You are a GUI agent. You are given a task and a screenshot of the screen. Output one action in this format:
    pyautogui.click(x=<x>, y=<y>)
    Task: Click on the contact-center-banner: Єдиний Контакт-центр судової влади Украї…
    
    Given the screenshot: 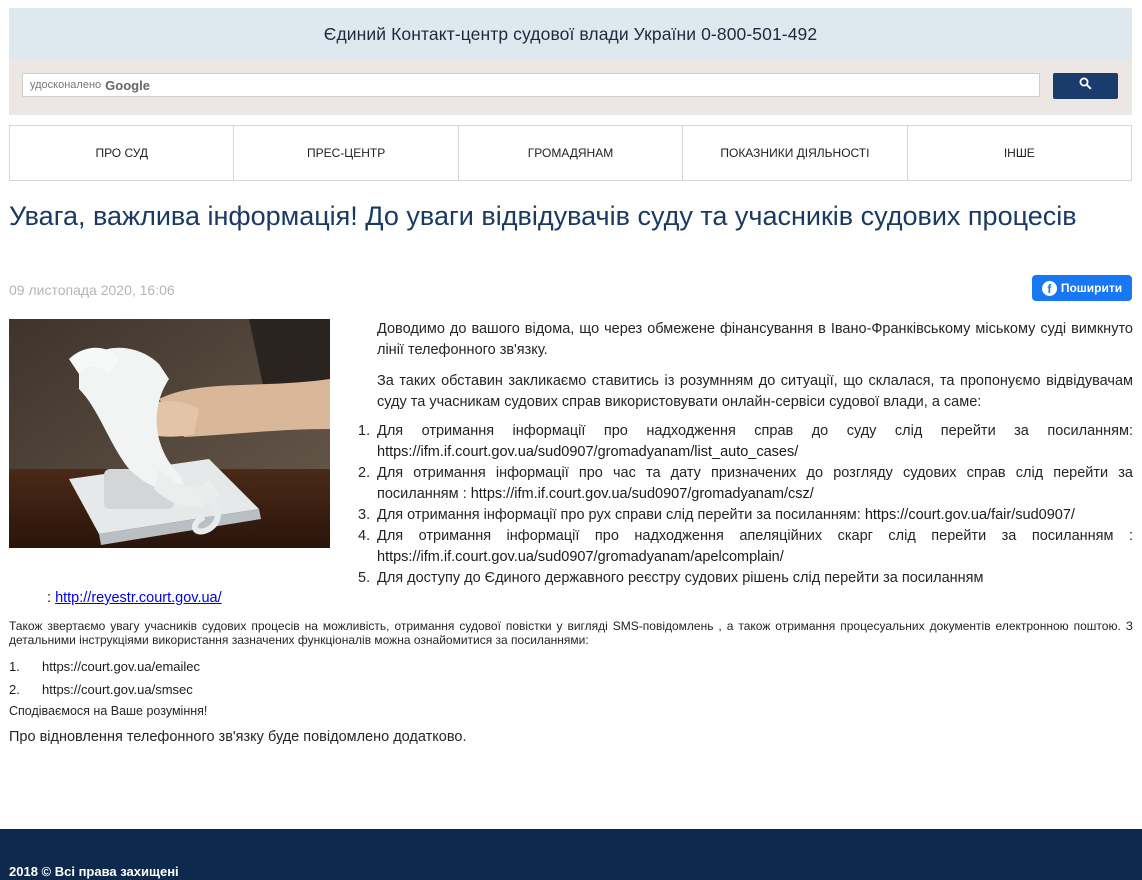 What is the action you would take?
    pyautogui.click(x=570, y=34)
    